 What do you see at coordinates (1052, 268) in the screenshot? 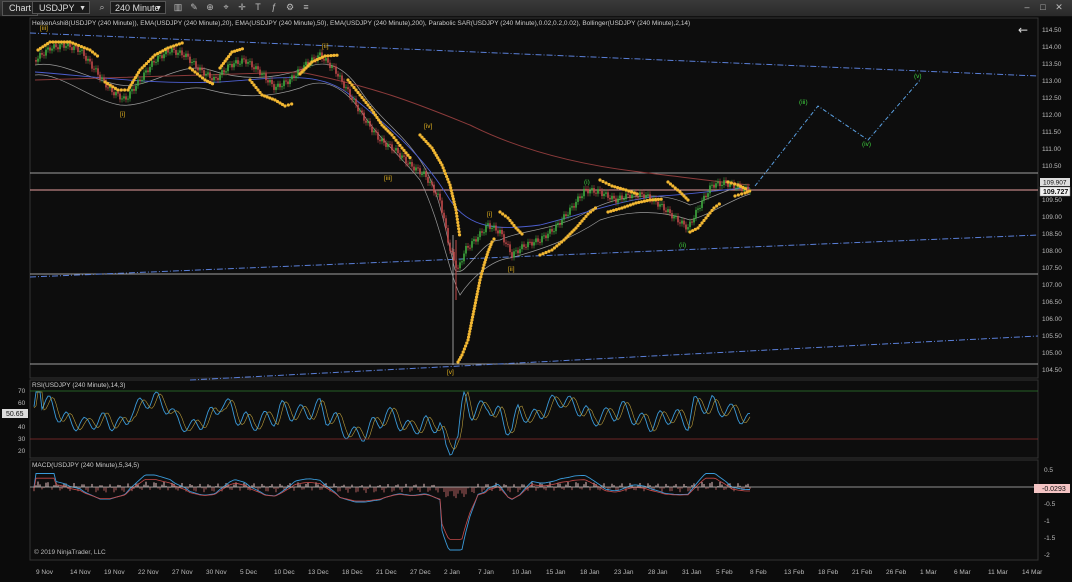
I see `price-tick-label: 107.50` at bounding box center [1052, 268].